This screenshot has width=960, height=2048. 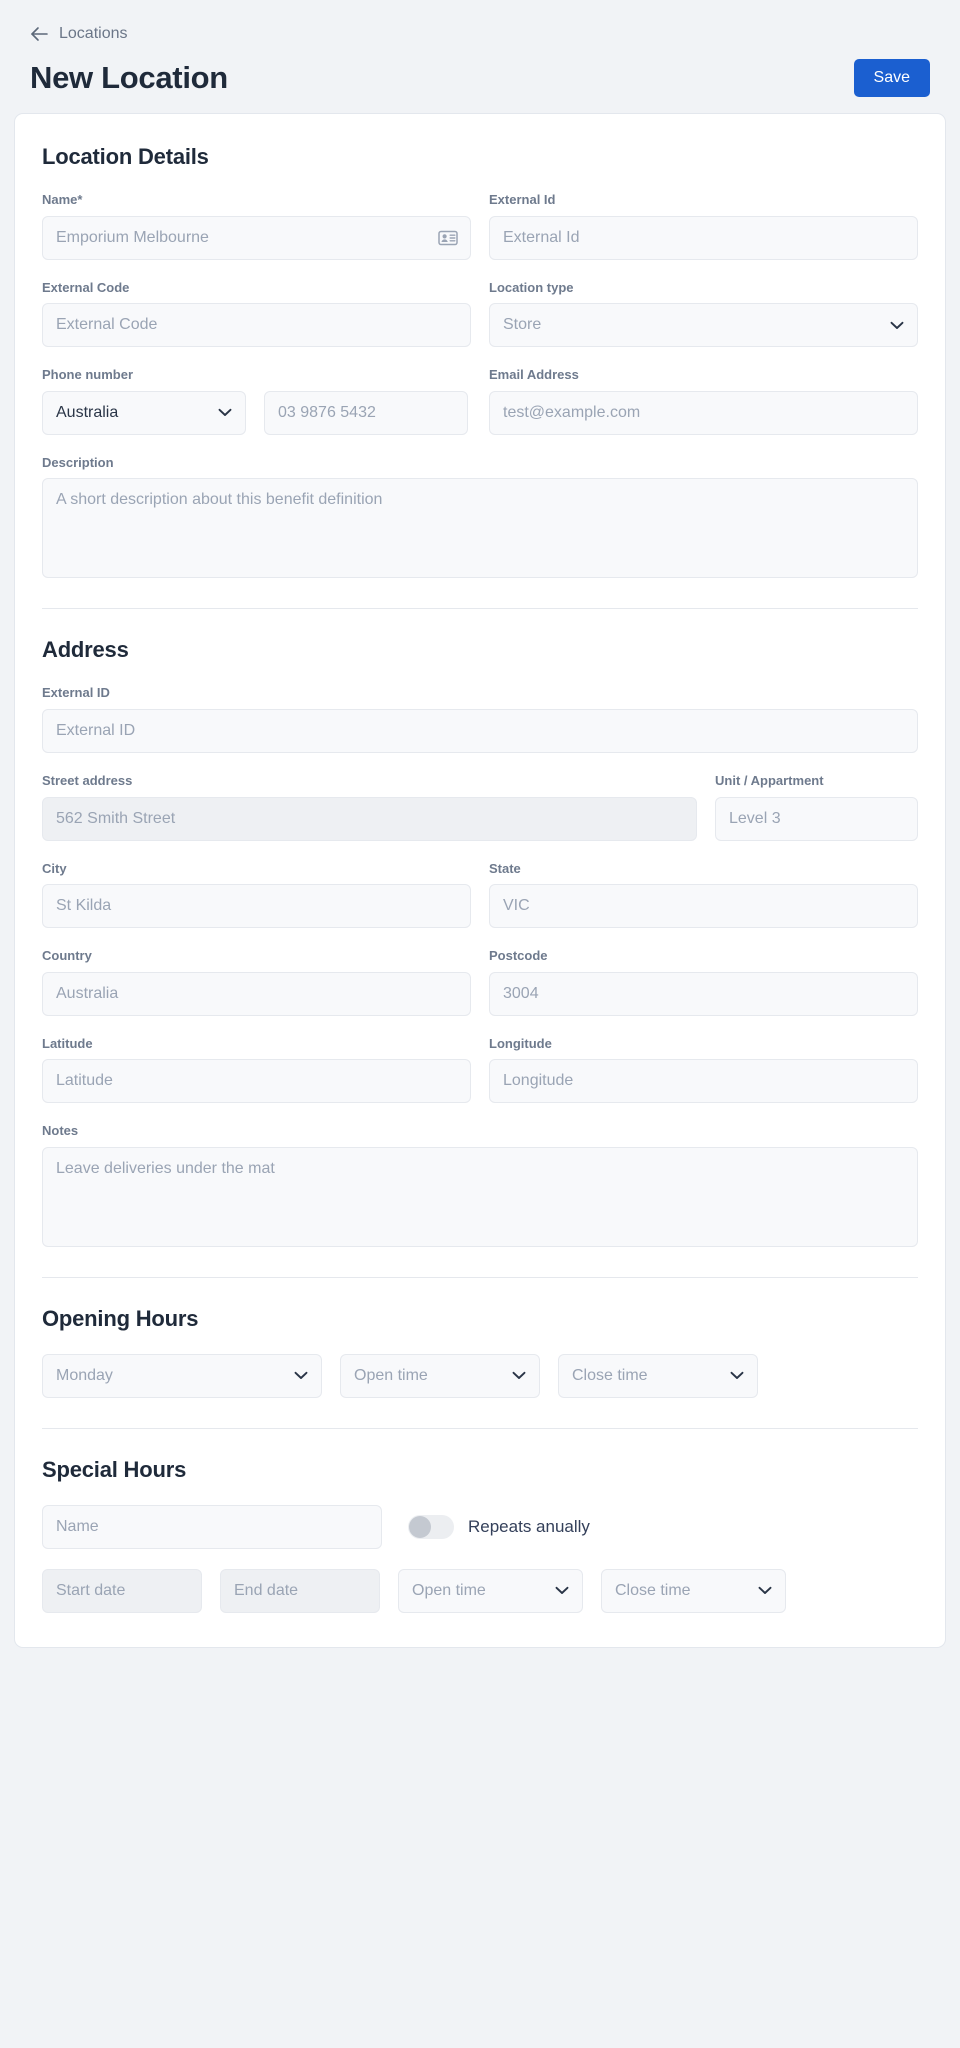 I want to click on breadcrumb-locations: Locations, so click(x=79, y=34).